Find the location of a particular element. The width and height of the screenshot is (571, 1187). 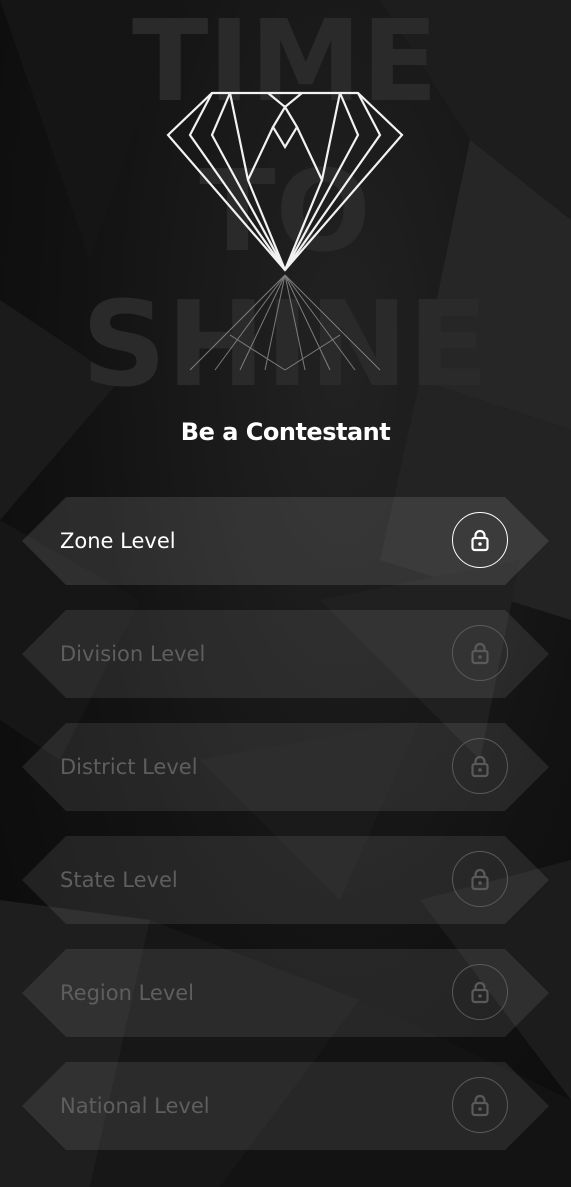

level-item-label: National Level is located at coordinates (135, 1106).